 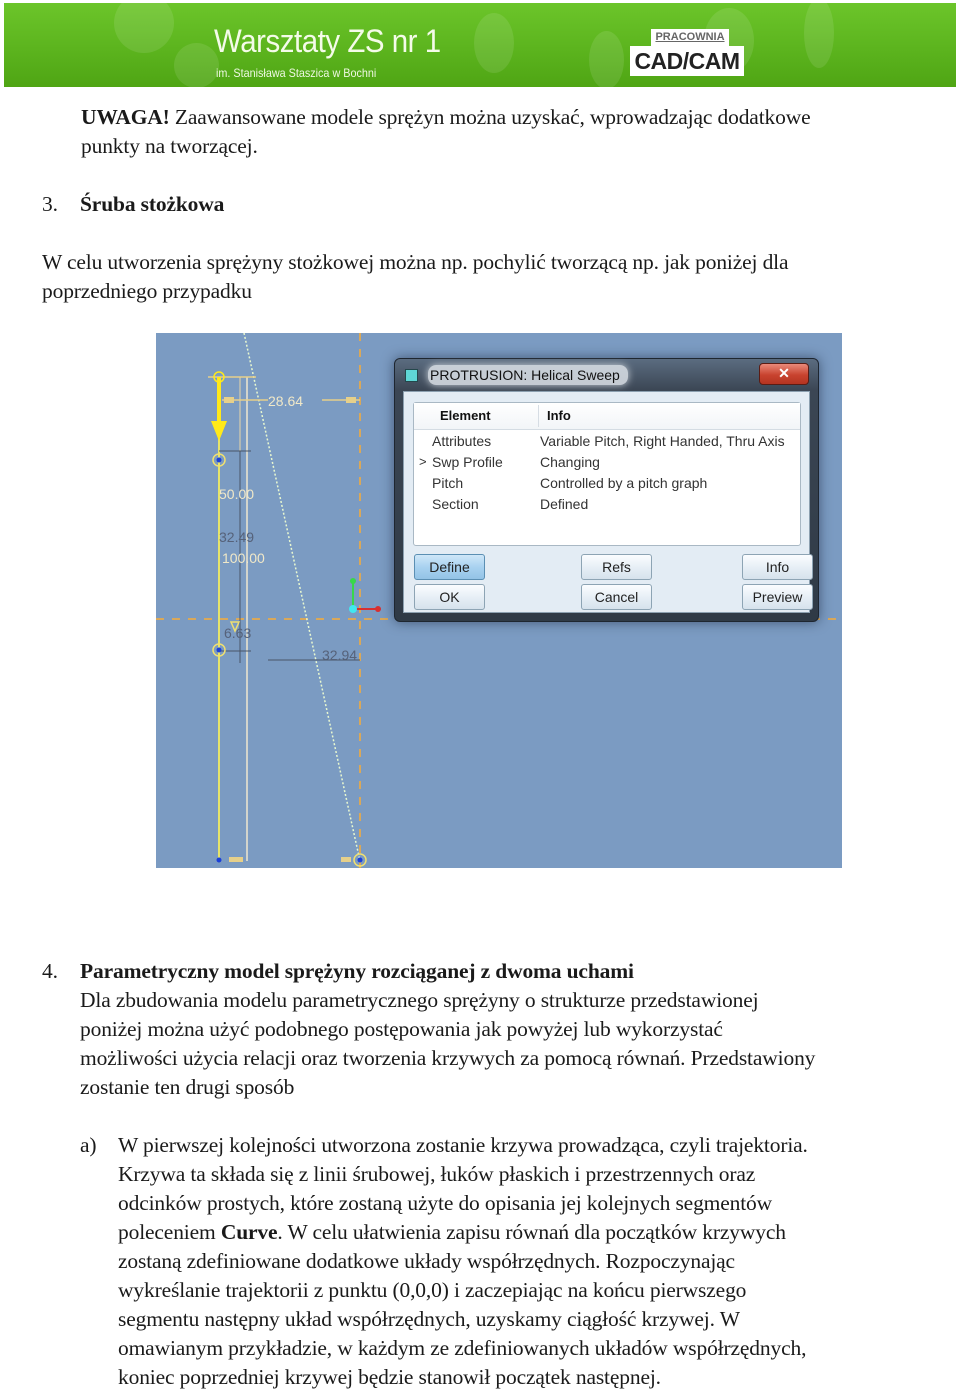 What do you see at coordinates (378, 609) in the screenshot?
I see `csys-x-tip` at bounding box center [378, 609].